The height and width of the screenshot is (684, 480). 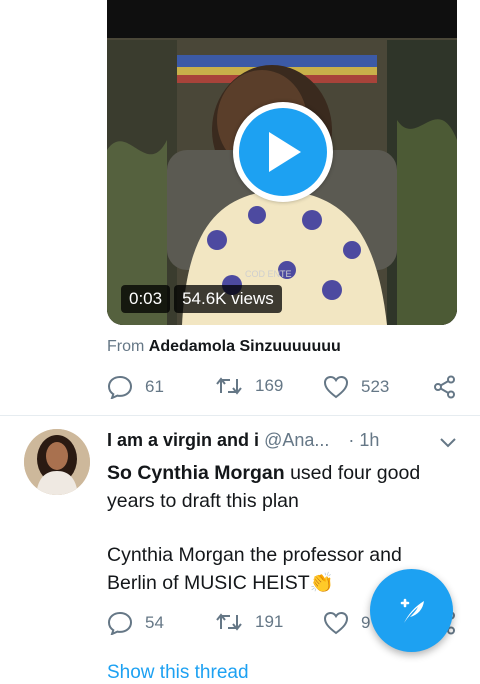 I want to click on tweet-header: I am a virgin and i @Ana... · 1h, so click(x=281, y=440).